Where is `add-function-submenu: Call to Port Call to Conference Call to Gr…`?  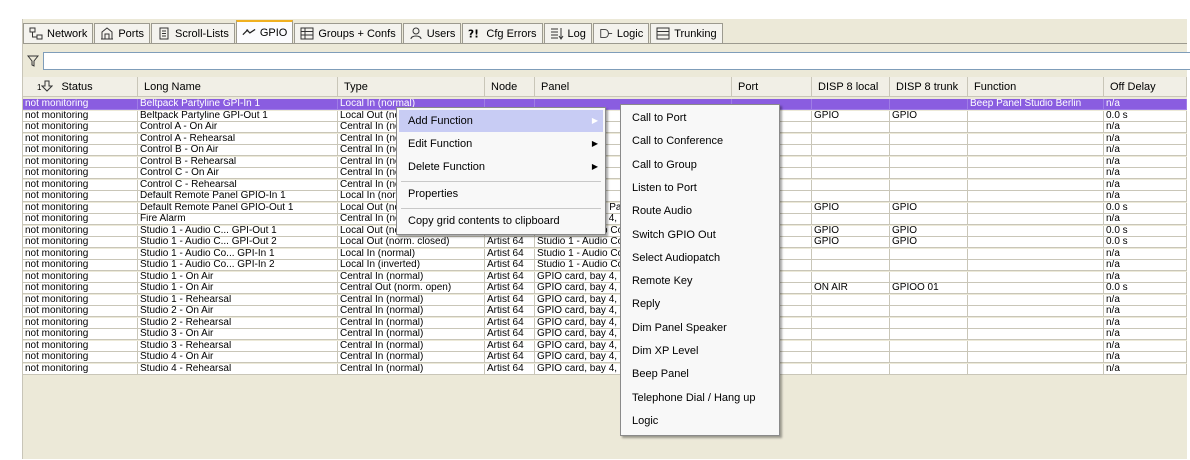 add-function-submenu: Call to Port Call to Conference Call to Gr… is located at coordinates (700, 270).